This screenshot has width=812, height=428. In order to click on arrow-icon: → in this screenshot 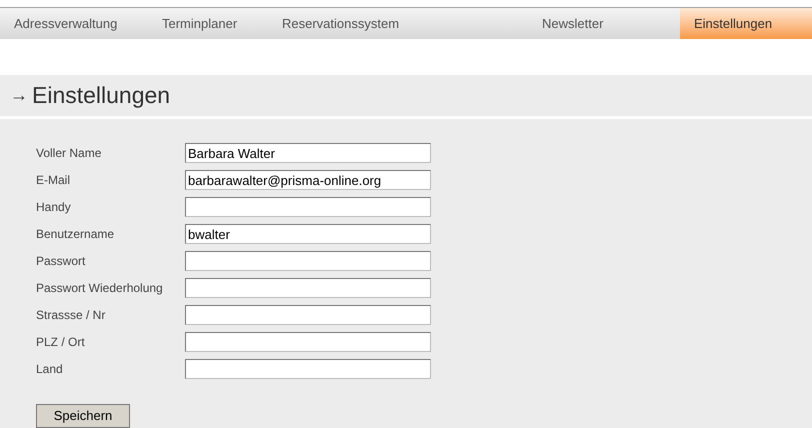, I will do `click(19, 95)`.